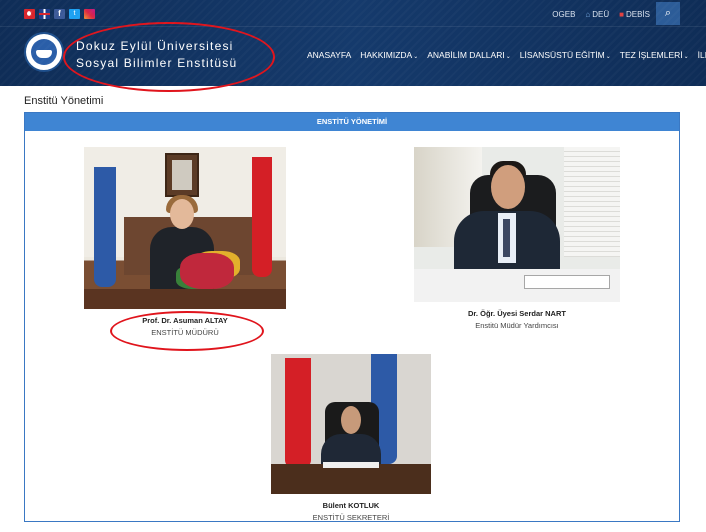  I want to click on nav-item-lisansustu-egitim: LİSANSÜSTÜ EĞİTİM⌄, so click(565, 55).